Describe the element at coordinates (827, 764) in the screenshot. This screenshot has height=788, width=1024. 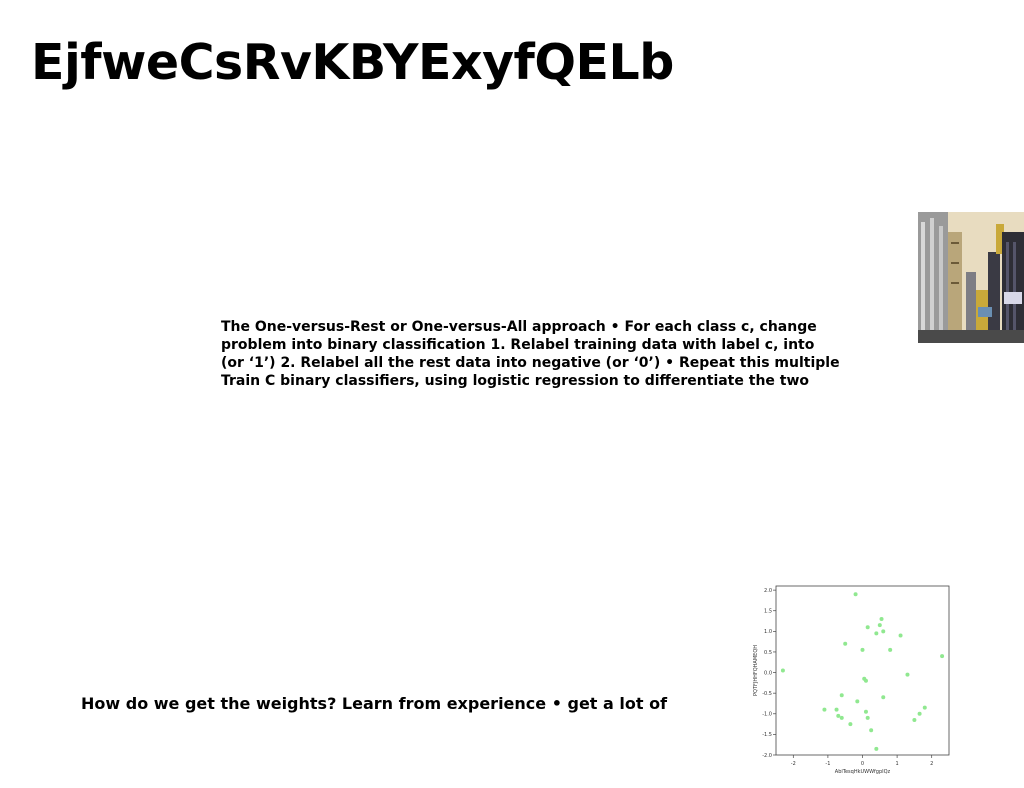
I see `x-tick-label: -1` at that location.